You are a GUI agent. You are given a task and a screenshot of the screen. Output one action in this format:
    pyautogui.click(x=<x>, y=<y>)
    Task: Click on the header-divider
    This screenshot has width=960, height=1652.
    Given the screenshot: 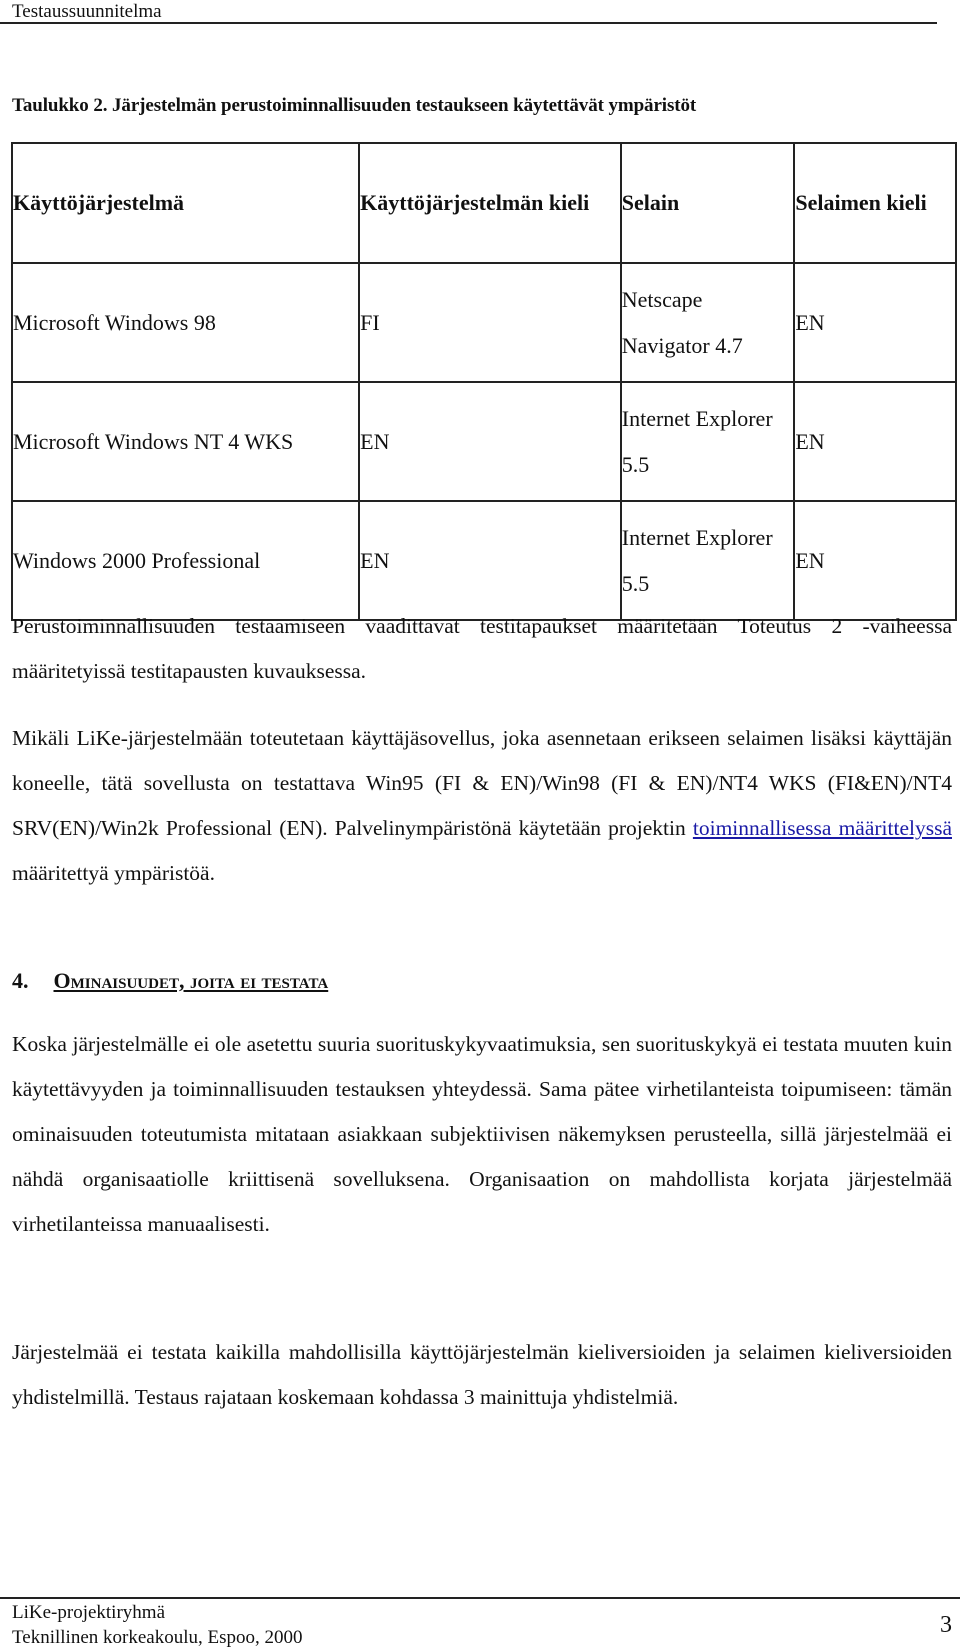 What is the action you would take?
    pyautogui.click(x=468, y=23)
    